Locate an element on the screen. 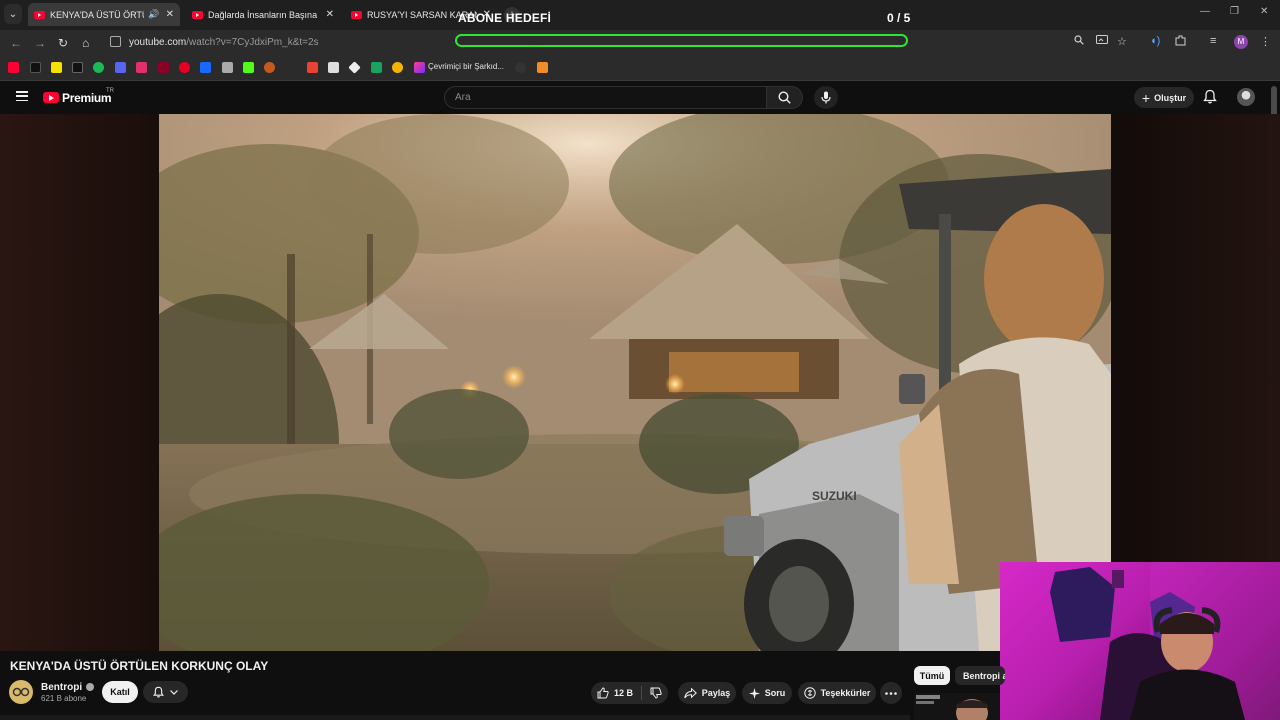 The image size is (1280, 720). channel-avatar is located at coordinates (21, 692).